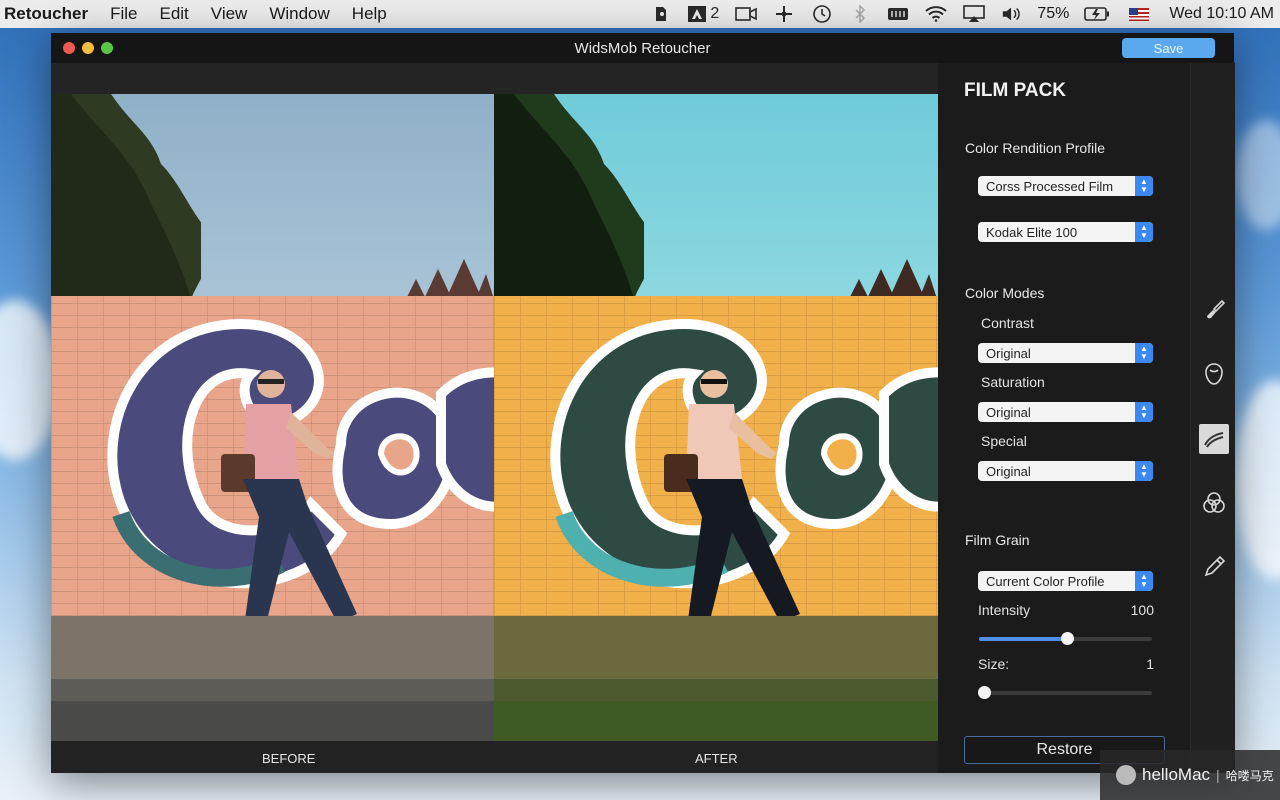  What do you see at coordinates (123, 14) in the screenshot?
I see `menu-file: File` at bounding box center [123, 14].